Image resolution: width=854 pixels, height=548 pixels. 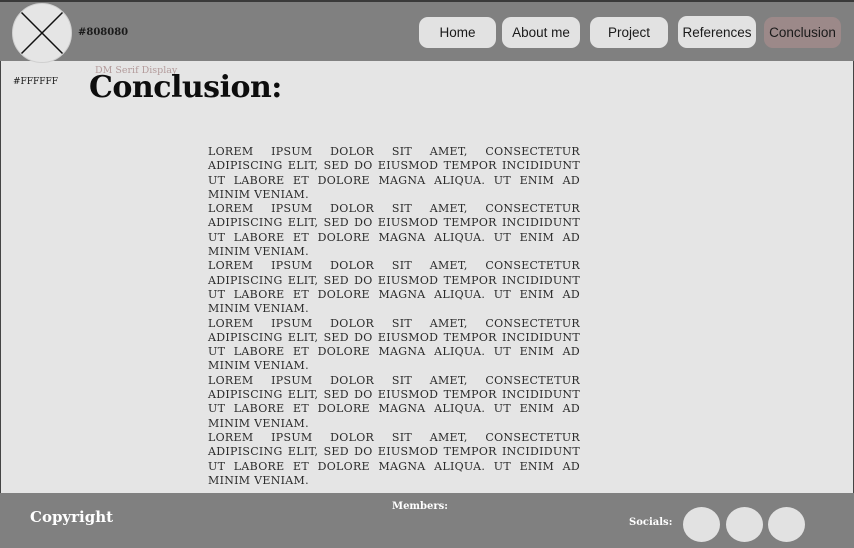 I want to click on nav-project-button: Project, so click(x=629, y=32).